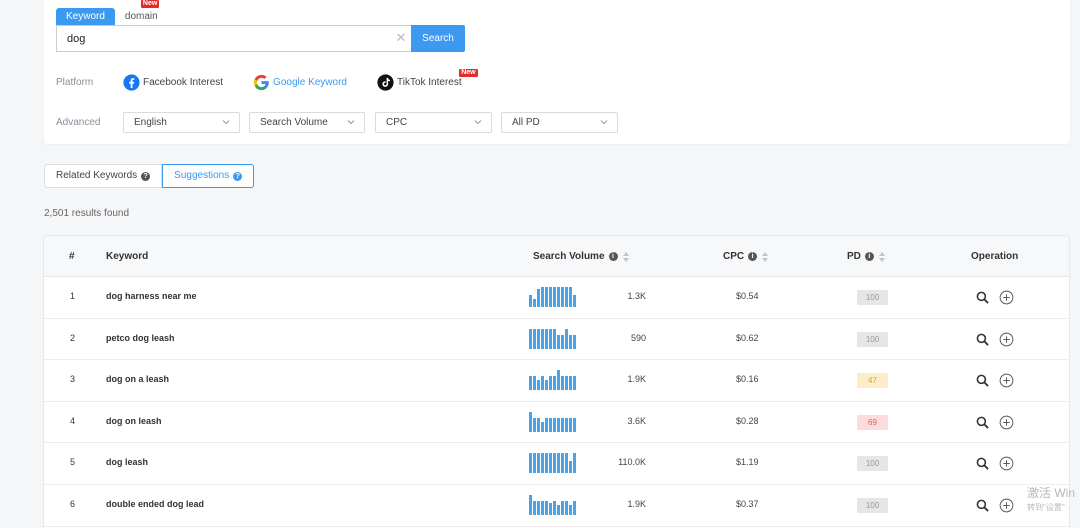  Describe the element at coordinates (181, 122) in the screenshot. I see `language-select: English` at that location.